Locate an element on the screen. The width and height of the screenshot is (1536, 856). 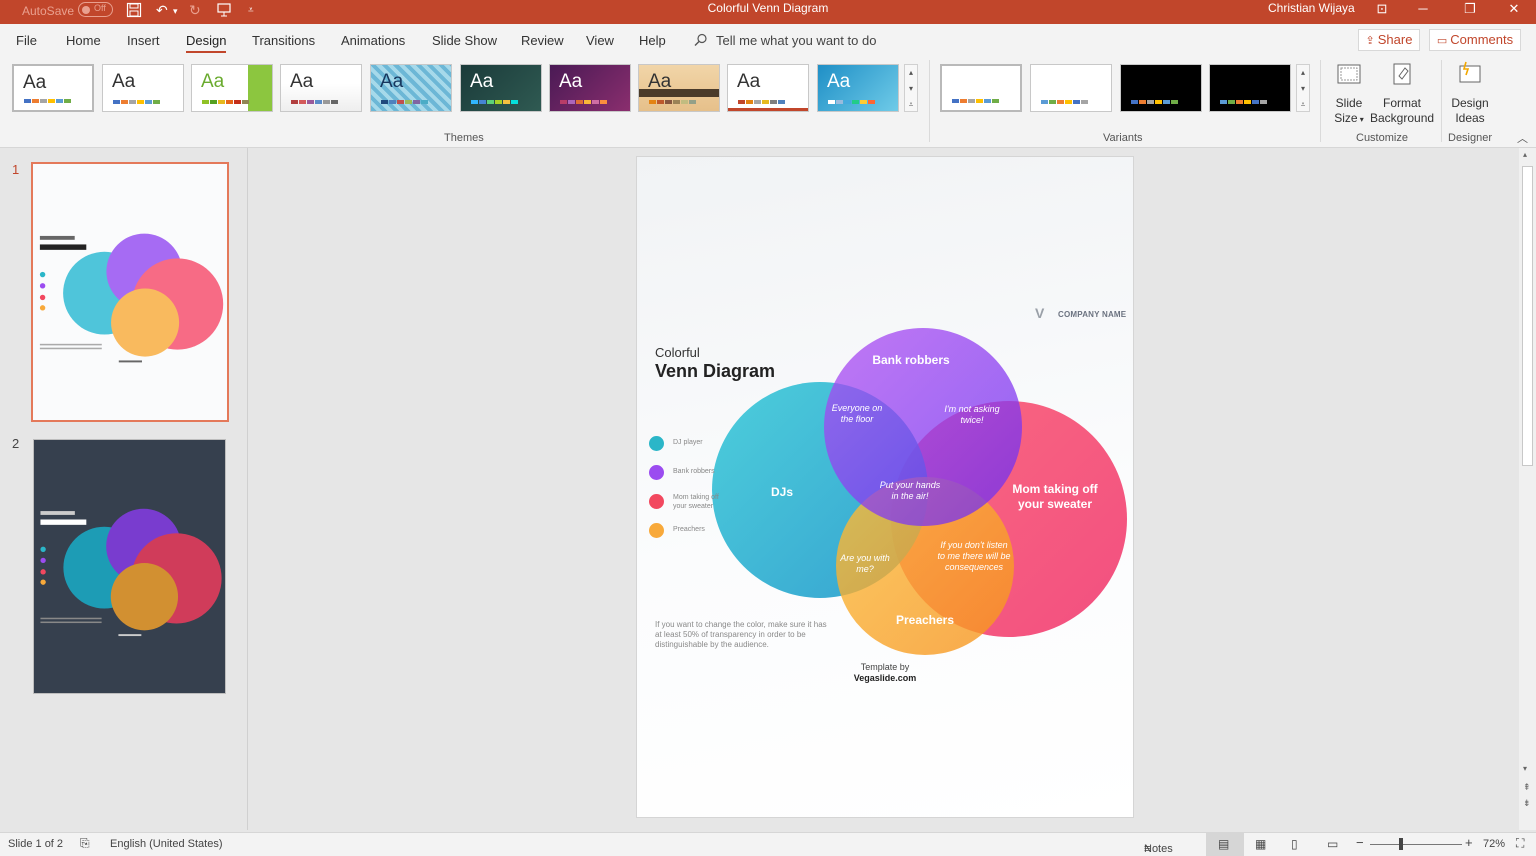
designer-group-label: Designer is located at coordinates (1470, 138).